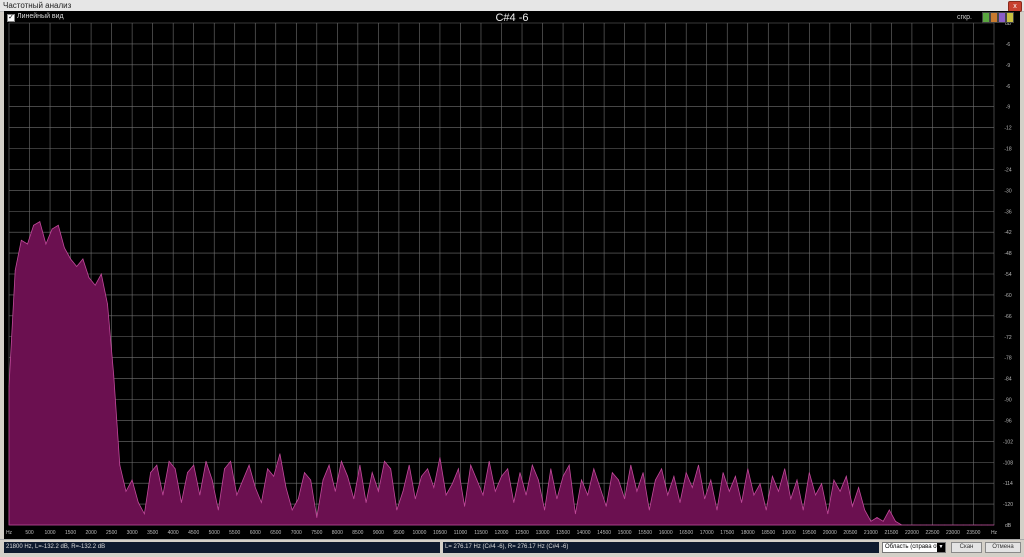  I want to click on x-tick-label: 13500, so click(563, 533).